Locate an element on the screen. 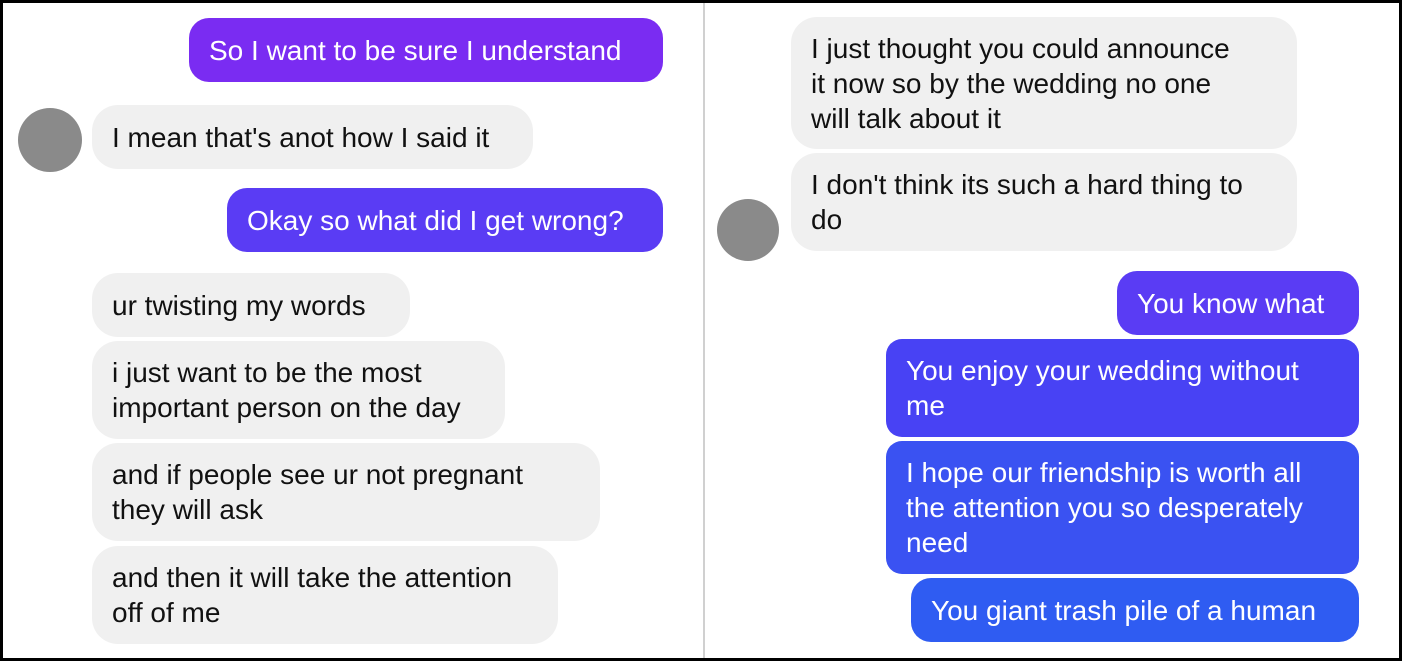  message-line: important person on the day is located at coordinates (286, 407).